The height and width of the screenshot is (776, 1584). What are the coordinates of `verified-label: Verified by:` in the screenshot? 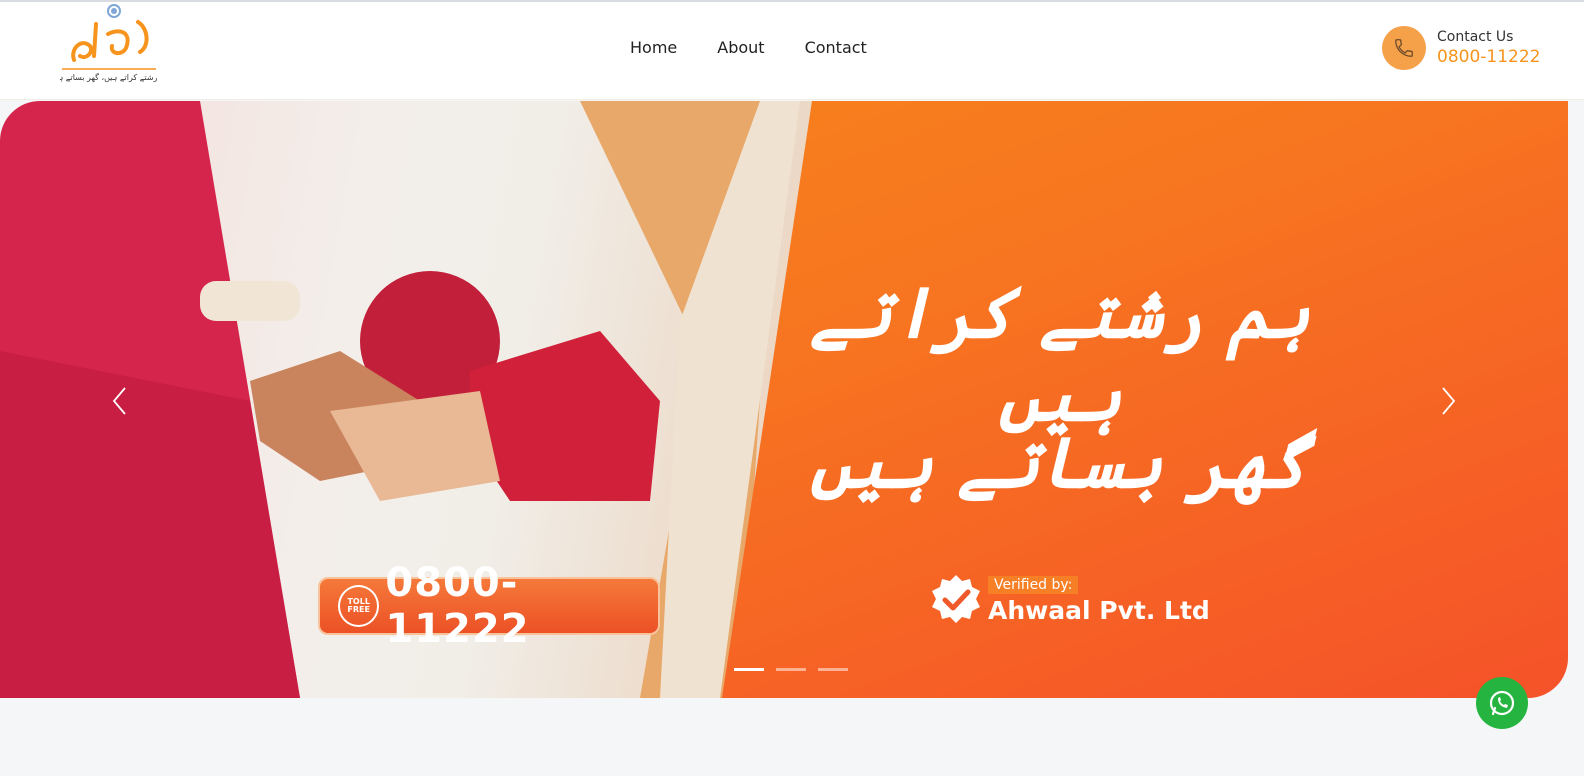 It's located at (1033, 584).